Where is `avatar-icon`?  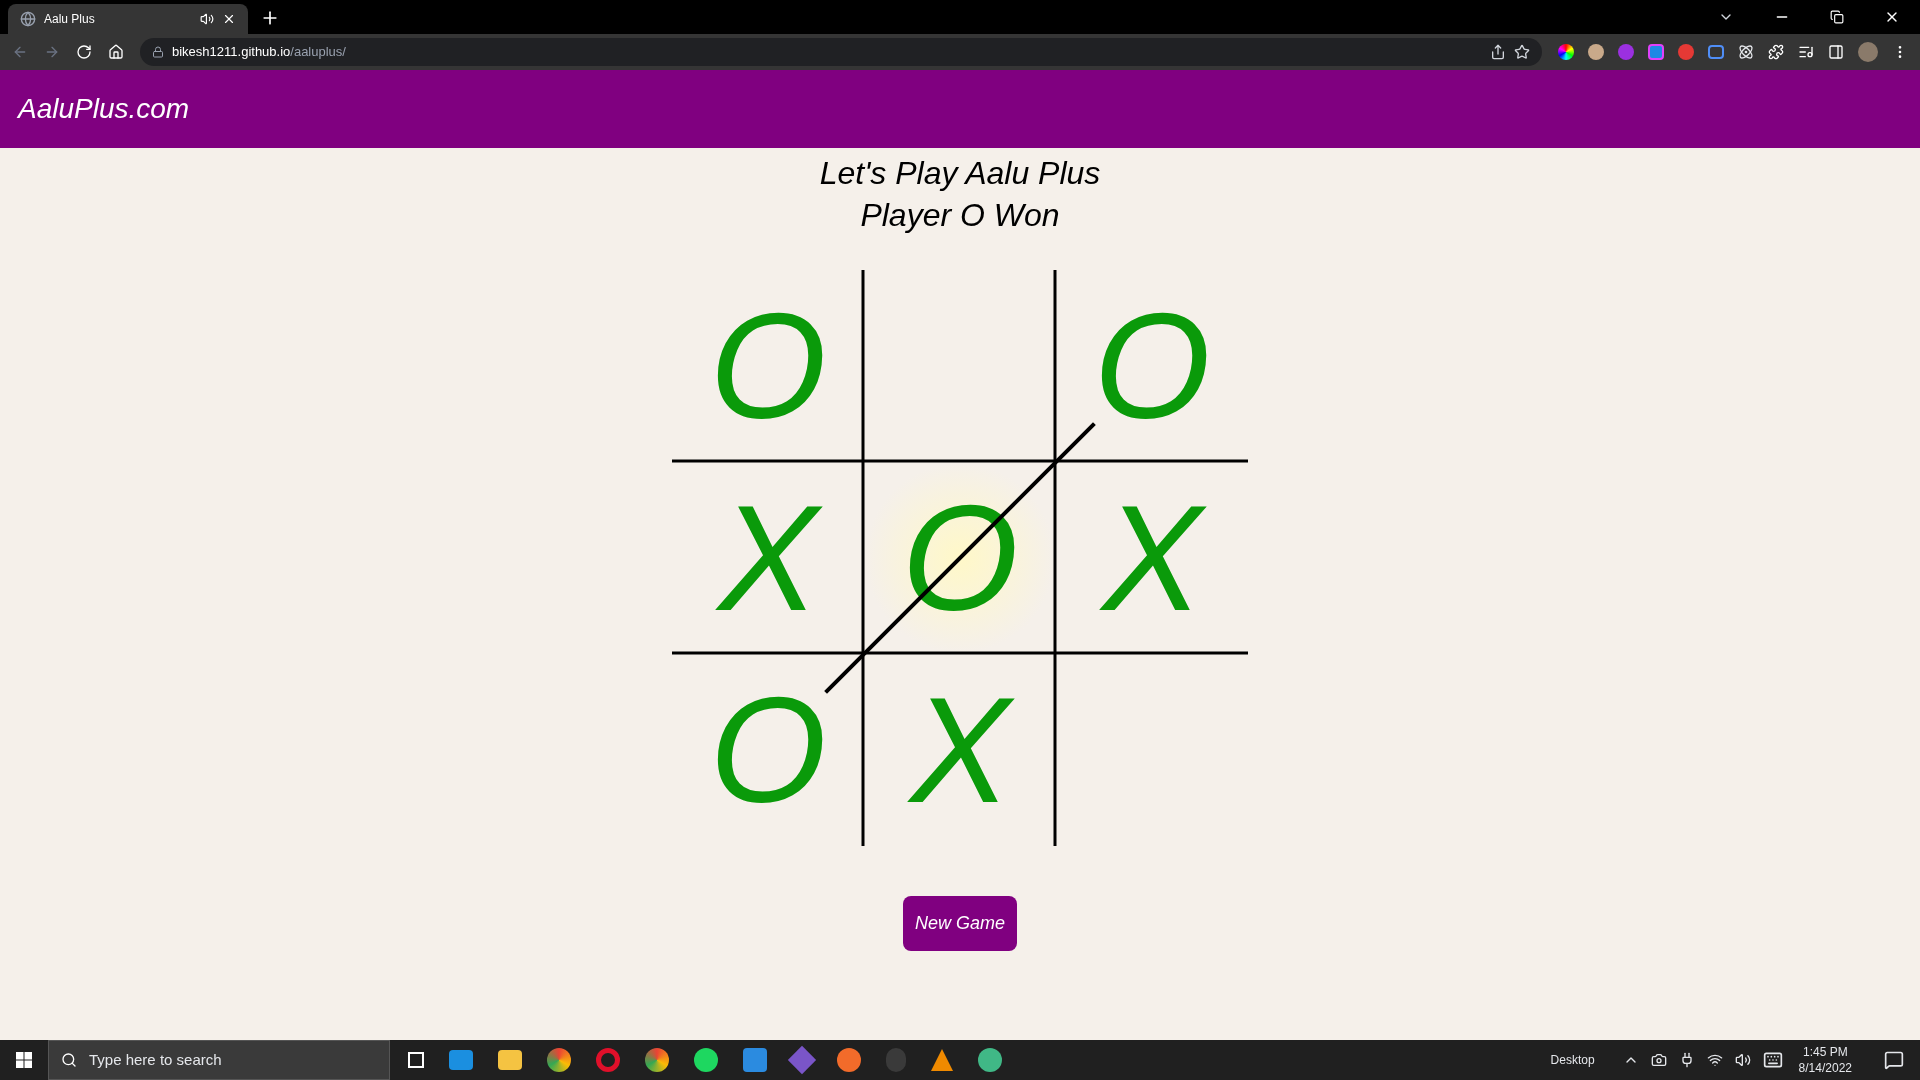
avatar-icon is located at coordinates (1868, 52).